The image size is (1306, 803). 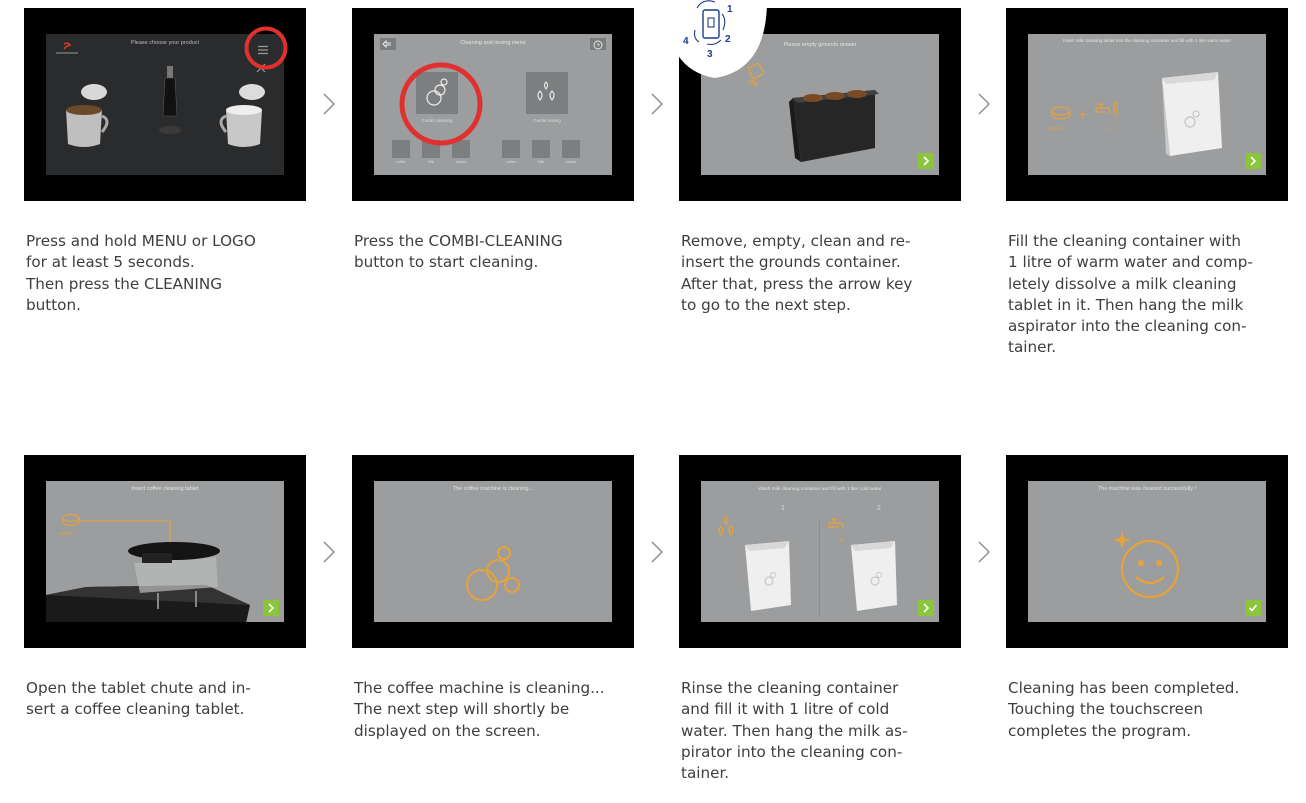 I want to click on instant-rinsing-button, so click(x=571, y=149).